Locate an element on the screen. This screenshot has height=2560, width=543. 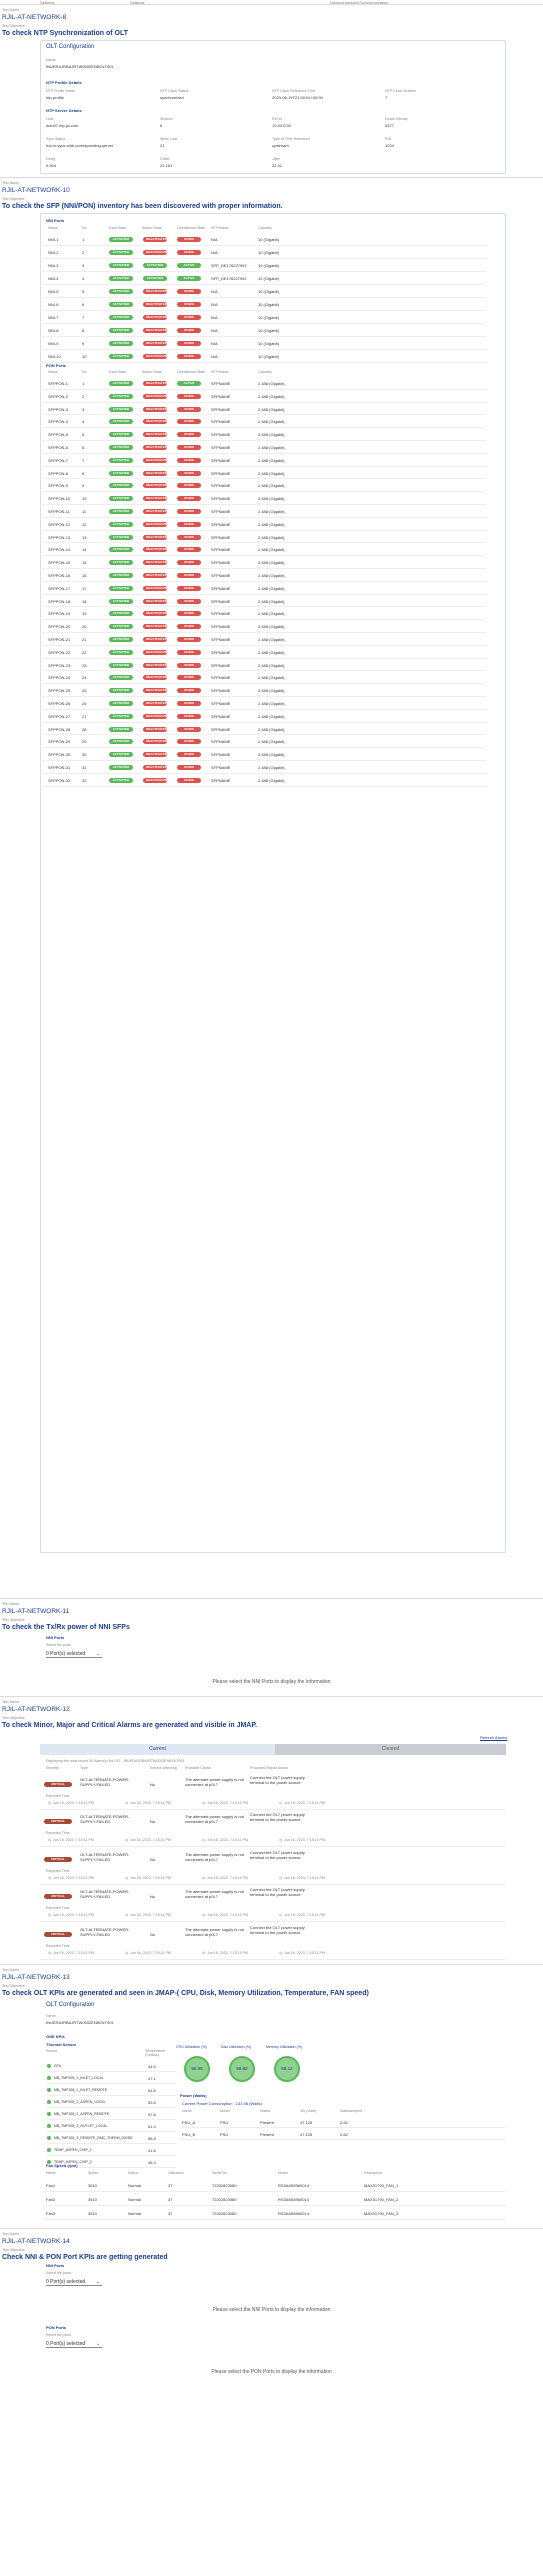
sensor-temp: 56.5 is located at coordinates (152, 2138).